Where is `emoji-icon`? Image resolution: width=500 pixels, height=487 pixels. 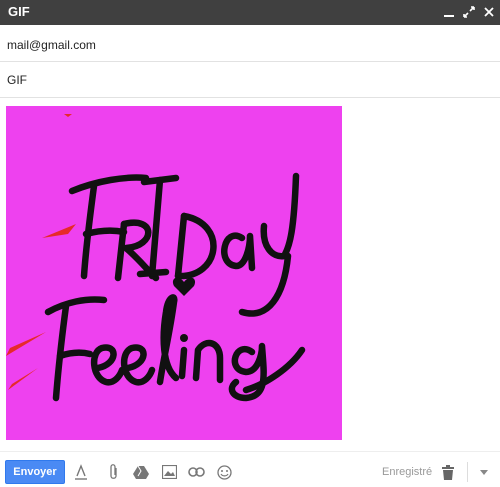 emoji-icon is located at coordinates (224, 472).